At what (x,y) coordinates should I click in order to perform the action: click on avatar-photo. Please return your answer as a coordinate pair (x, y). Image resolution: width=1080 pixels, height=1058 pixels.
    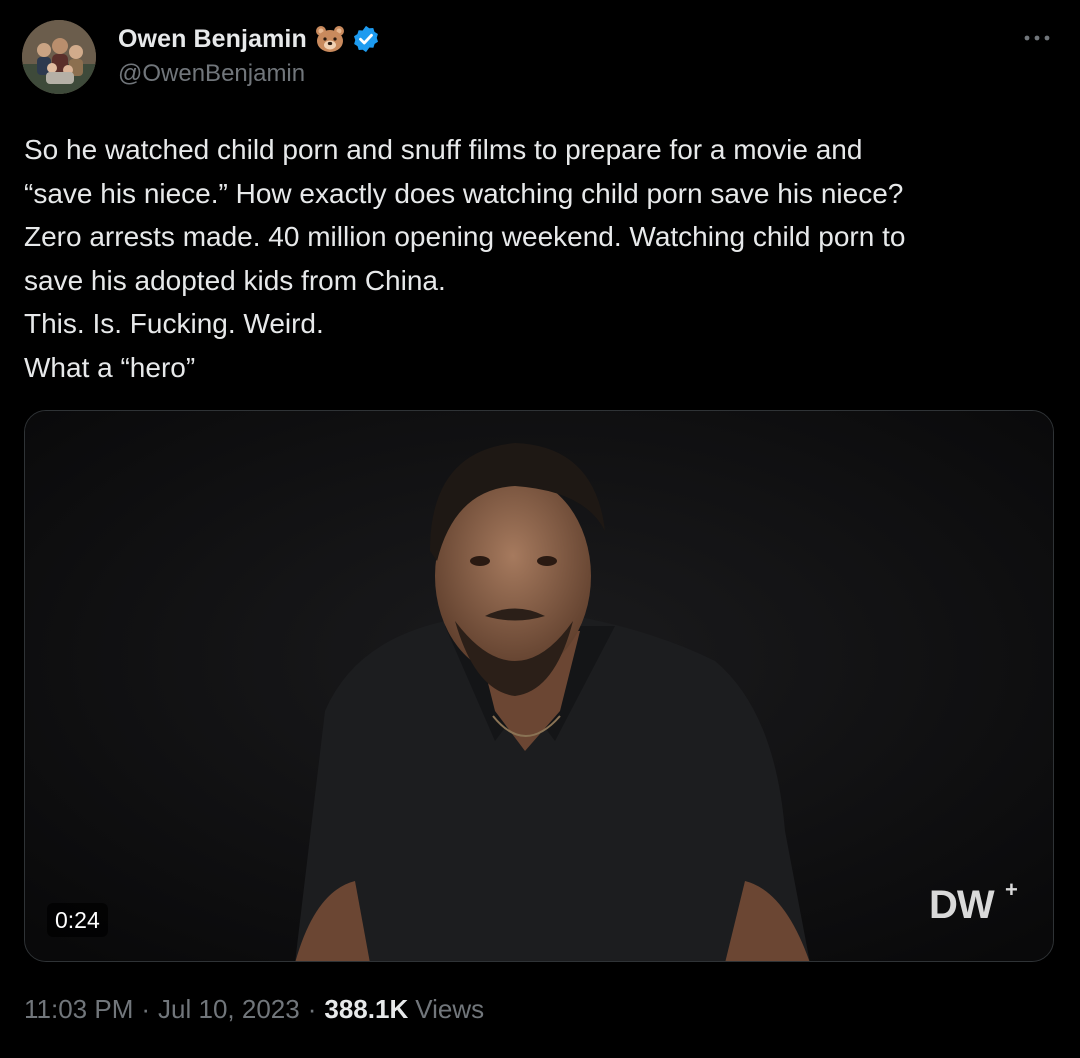
    Looking at the image, I should click on (59, 57).